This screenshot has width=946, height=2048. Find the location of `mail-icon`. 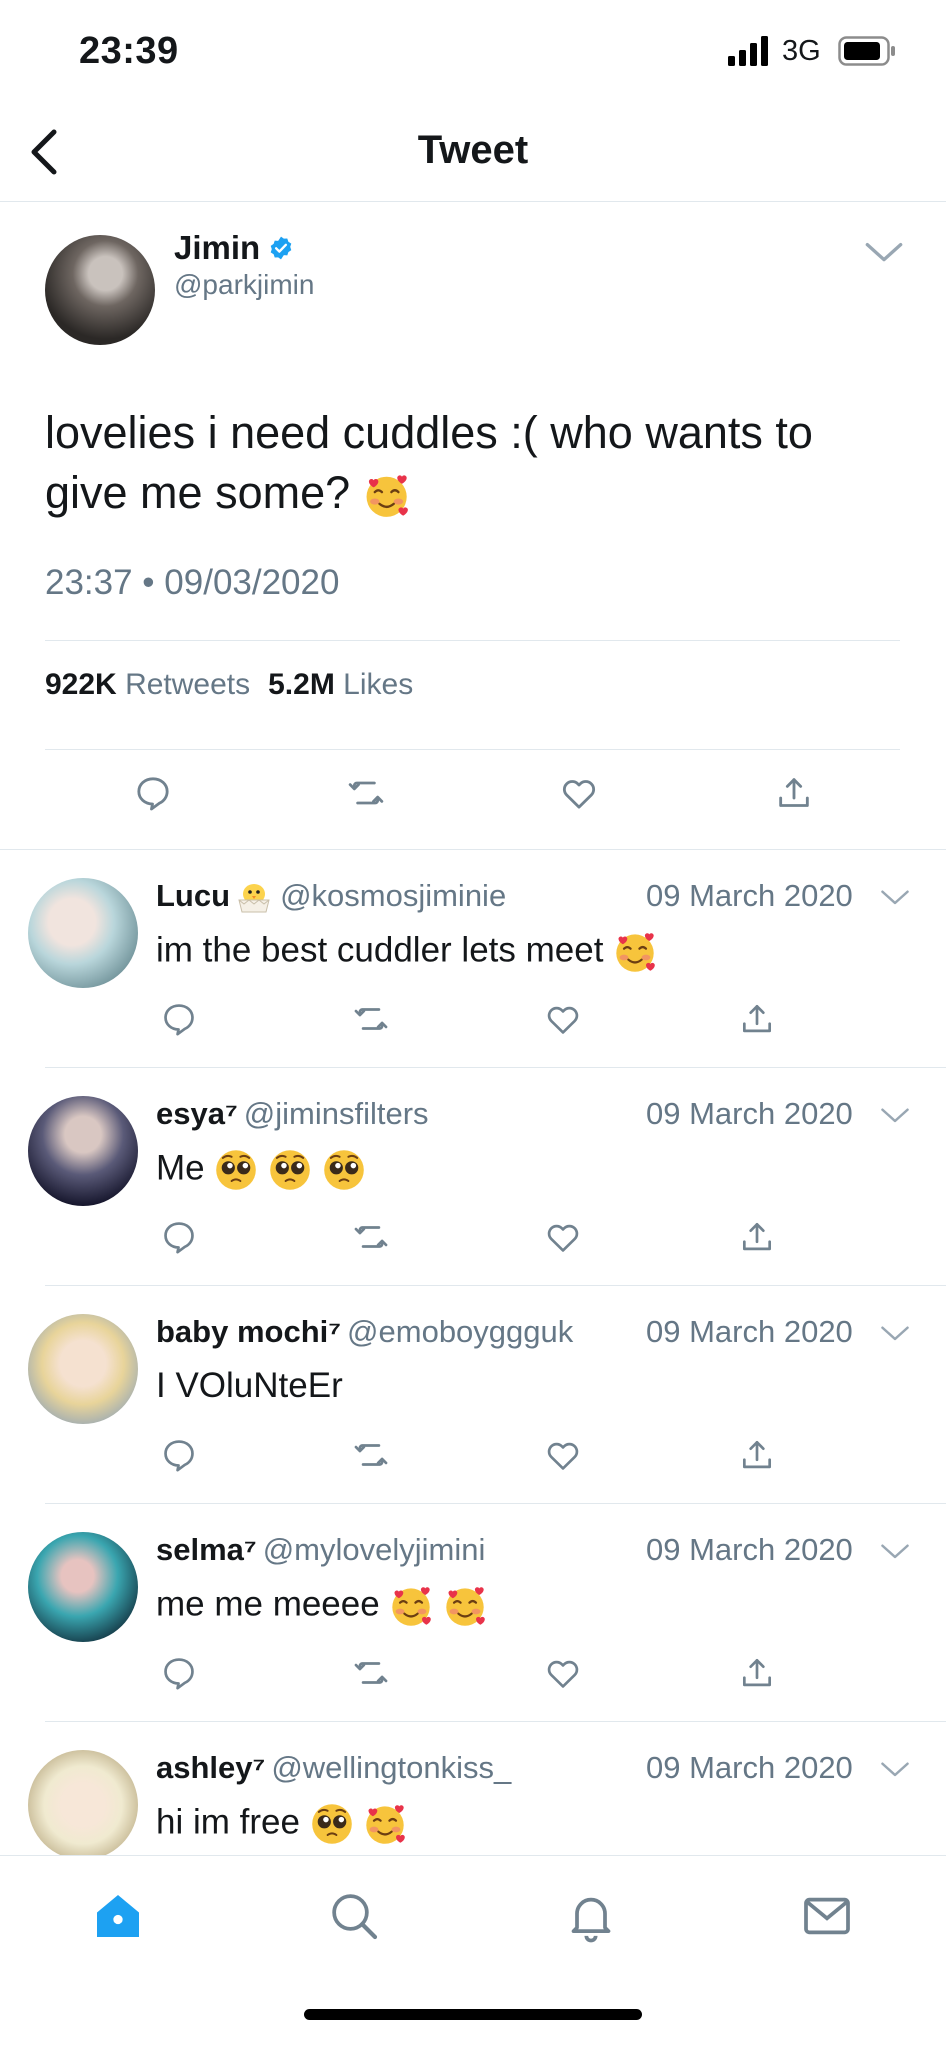

mail-icon is located at coordinates (827, 1916).